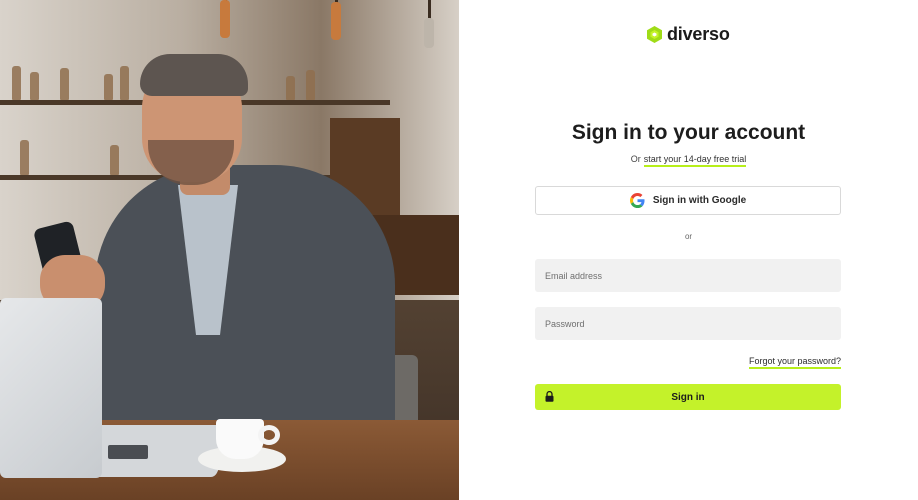 The width and height of the screenshot is (918, 500). I want to click on google-signin-button: Sign in with Google, so click(688, 200).